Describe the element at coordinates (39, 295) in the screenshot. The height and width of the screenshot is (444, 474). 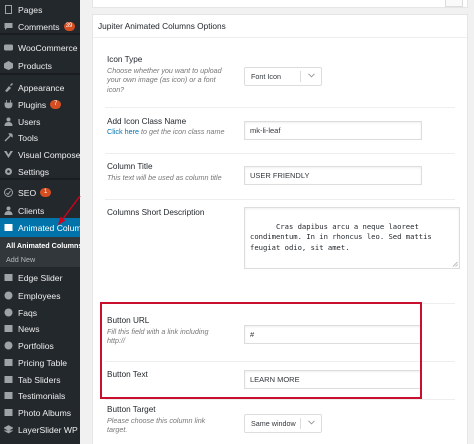
I see `sidebar-item-label: Employees` at that location.